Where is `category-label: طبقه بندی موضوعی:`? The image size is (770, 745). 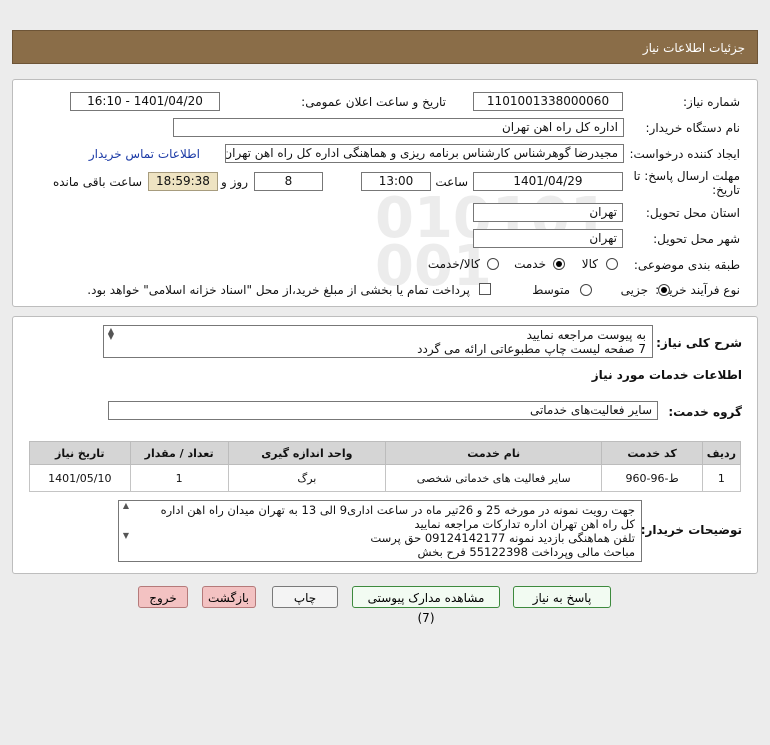
category-label: طبقه بندی موضوعی: is located at coordinates (686, 265).